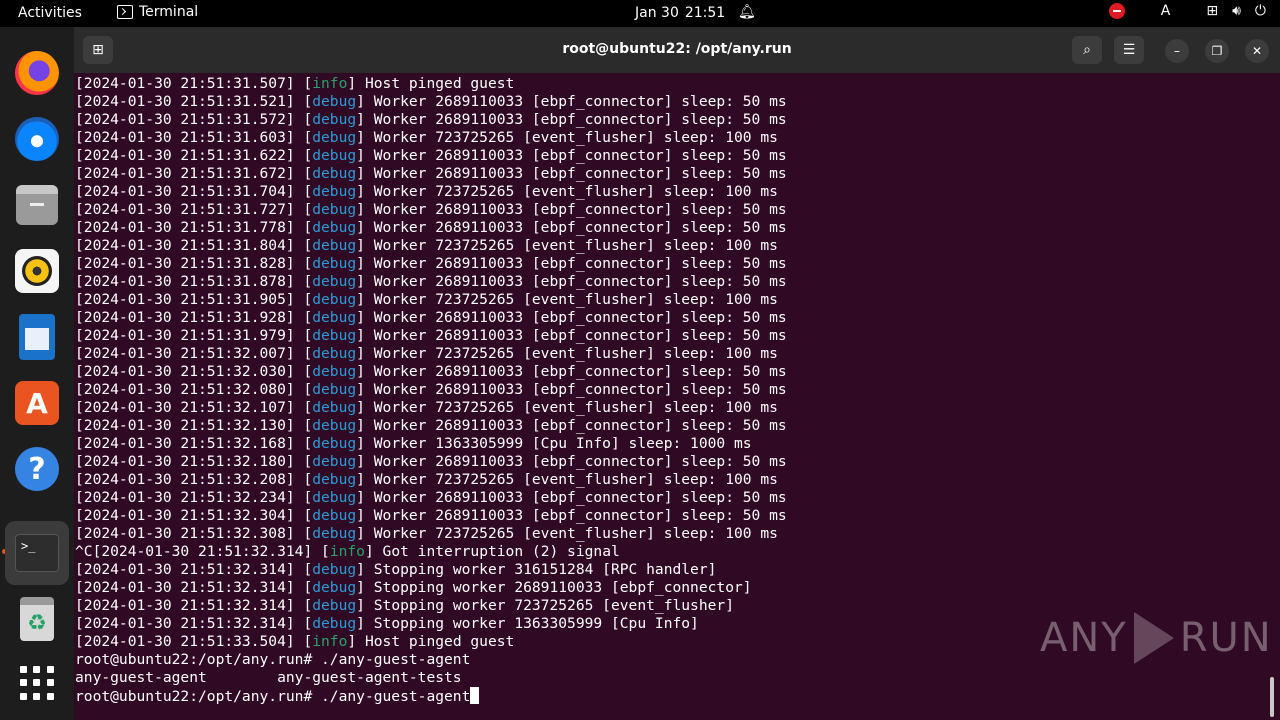 The width and height of the screenshot is (1280, 720). Describe the element at coordinates (202, 551) in the screenshot. I see `line-prefix: ^C[2024-01-30 21:51:32.314] [` at that location.